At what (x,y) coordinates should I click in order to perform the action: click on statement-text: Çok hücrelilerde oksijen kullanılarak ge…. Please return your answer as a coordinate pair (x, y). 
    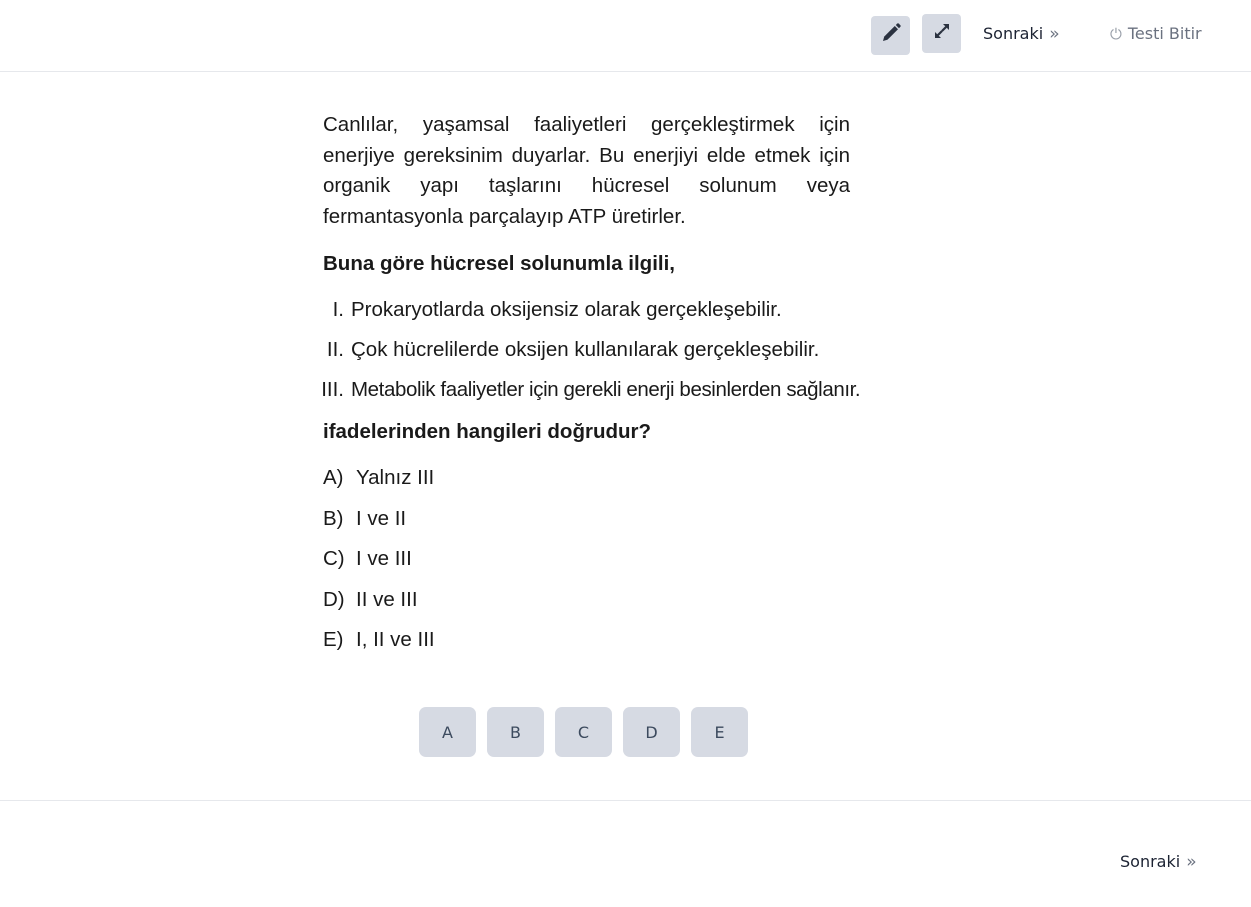
    Looking at the image, I should click on (585, 349).